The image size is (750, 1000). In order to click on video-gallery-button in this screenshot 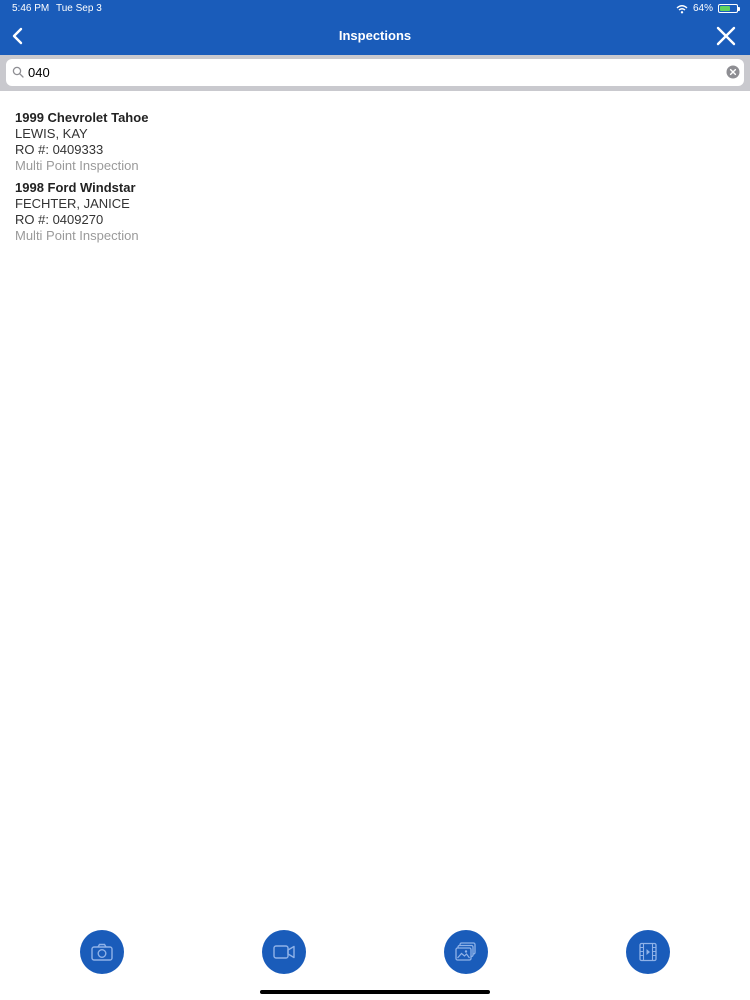, I will do `click(648, 952)`.